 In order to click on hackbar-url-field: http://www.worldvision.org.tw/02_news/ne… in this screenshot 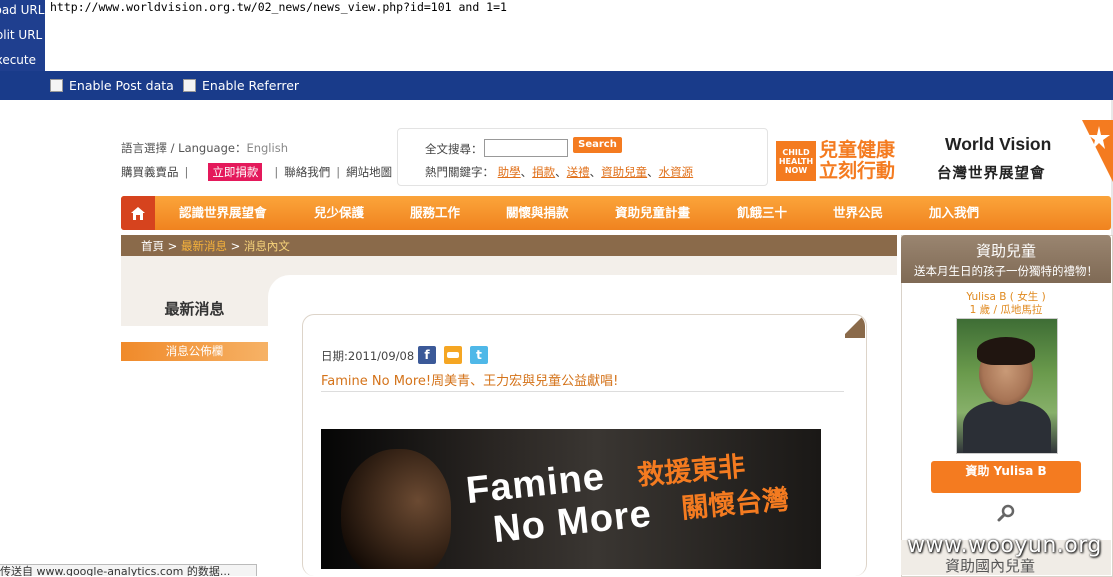, I will do `click(579, 35)`.